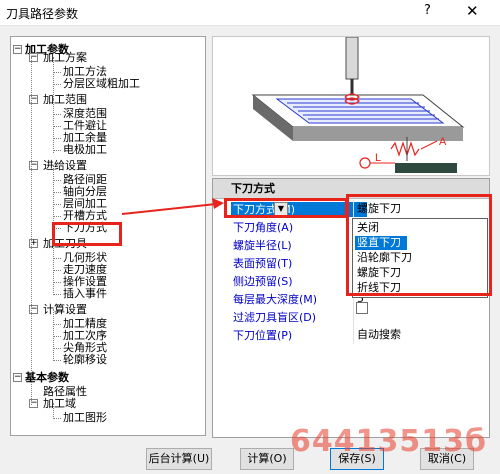 This screenshot has width=500, height=474. Describe the element at coordinates (388, 441) in the screenshot. I see `watermark-text: 64413513б` at that location.